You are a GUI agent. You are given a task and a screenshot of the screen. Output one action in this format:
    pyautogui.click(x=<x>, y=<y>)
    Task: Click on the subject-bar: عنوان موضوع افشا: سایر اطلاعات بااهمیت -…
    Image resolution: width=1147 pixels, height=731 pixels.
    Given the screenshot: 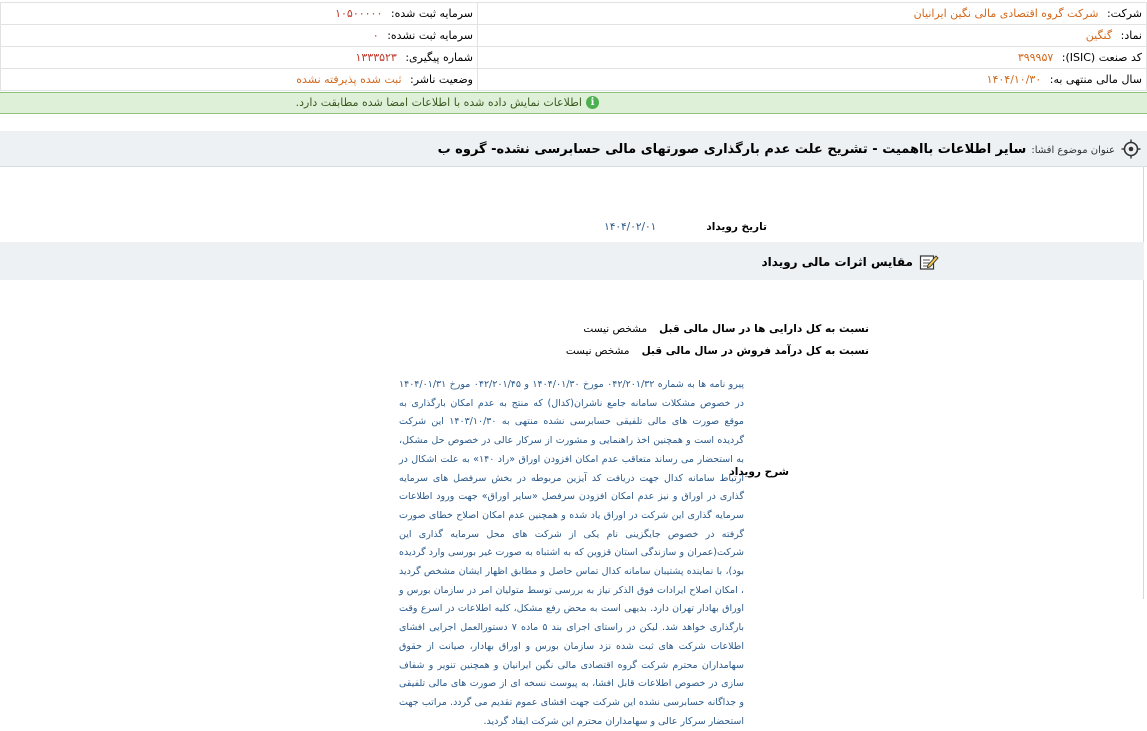 What is the action you would take?
    pyautogui.click(x=573, y=149)
    